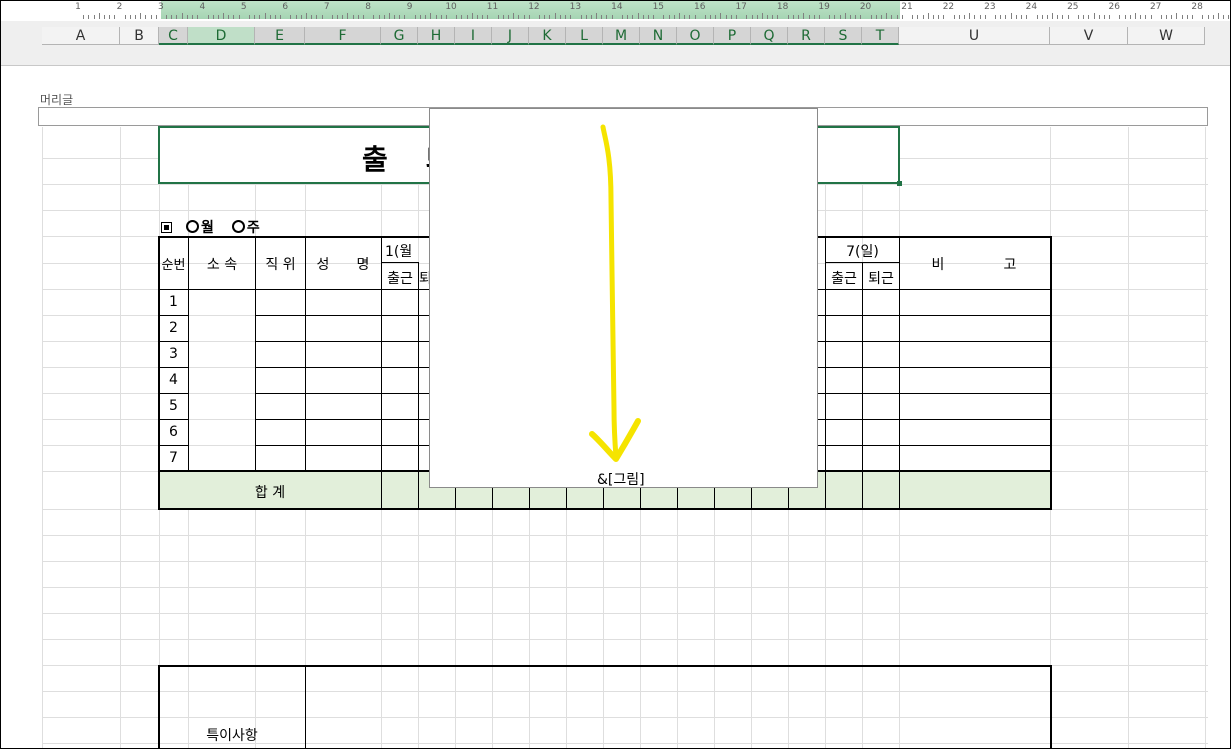 The width and height of the screenshot is (1231, 749). What do you see at coordinates (615, 293) in the screenshot?
I see `yellow-arrow-icon` at bounding box center [615, 293].